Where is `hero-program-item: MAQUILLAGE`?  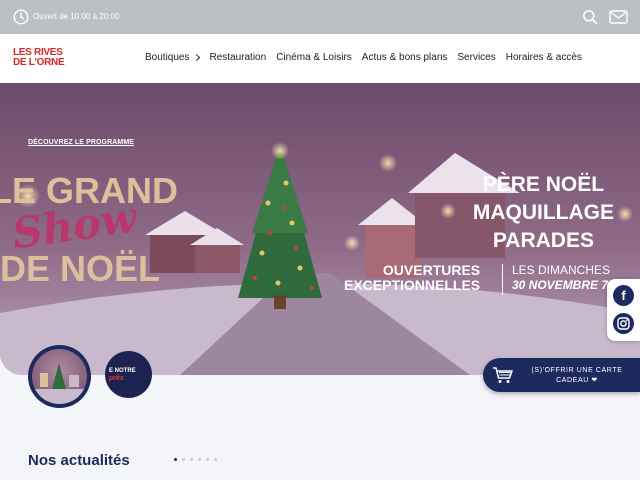 hero-program-item: MAQUILLAGE is located at coordinates (543, 212).